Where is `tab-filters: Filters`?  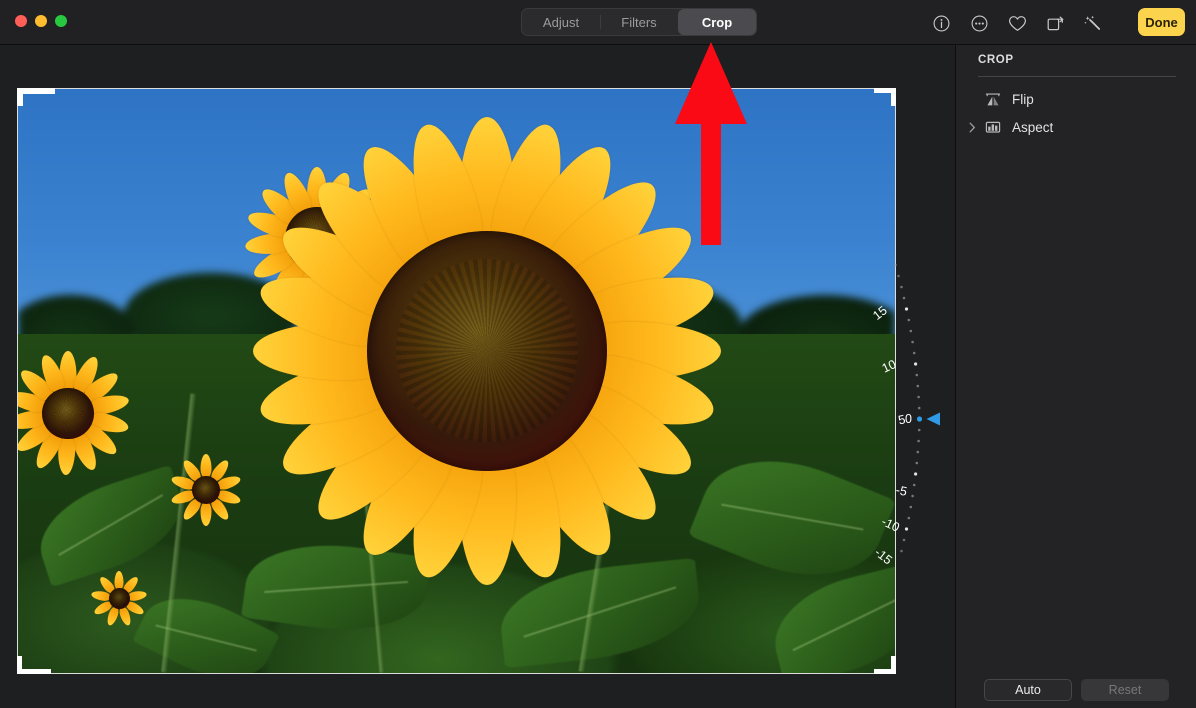 tab-filters: Filters is located at coordinates (639, 22).